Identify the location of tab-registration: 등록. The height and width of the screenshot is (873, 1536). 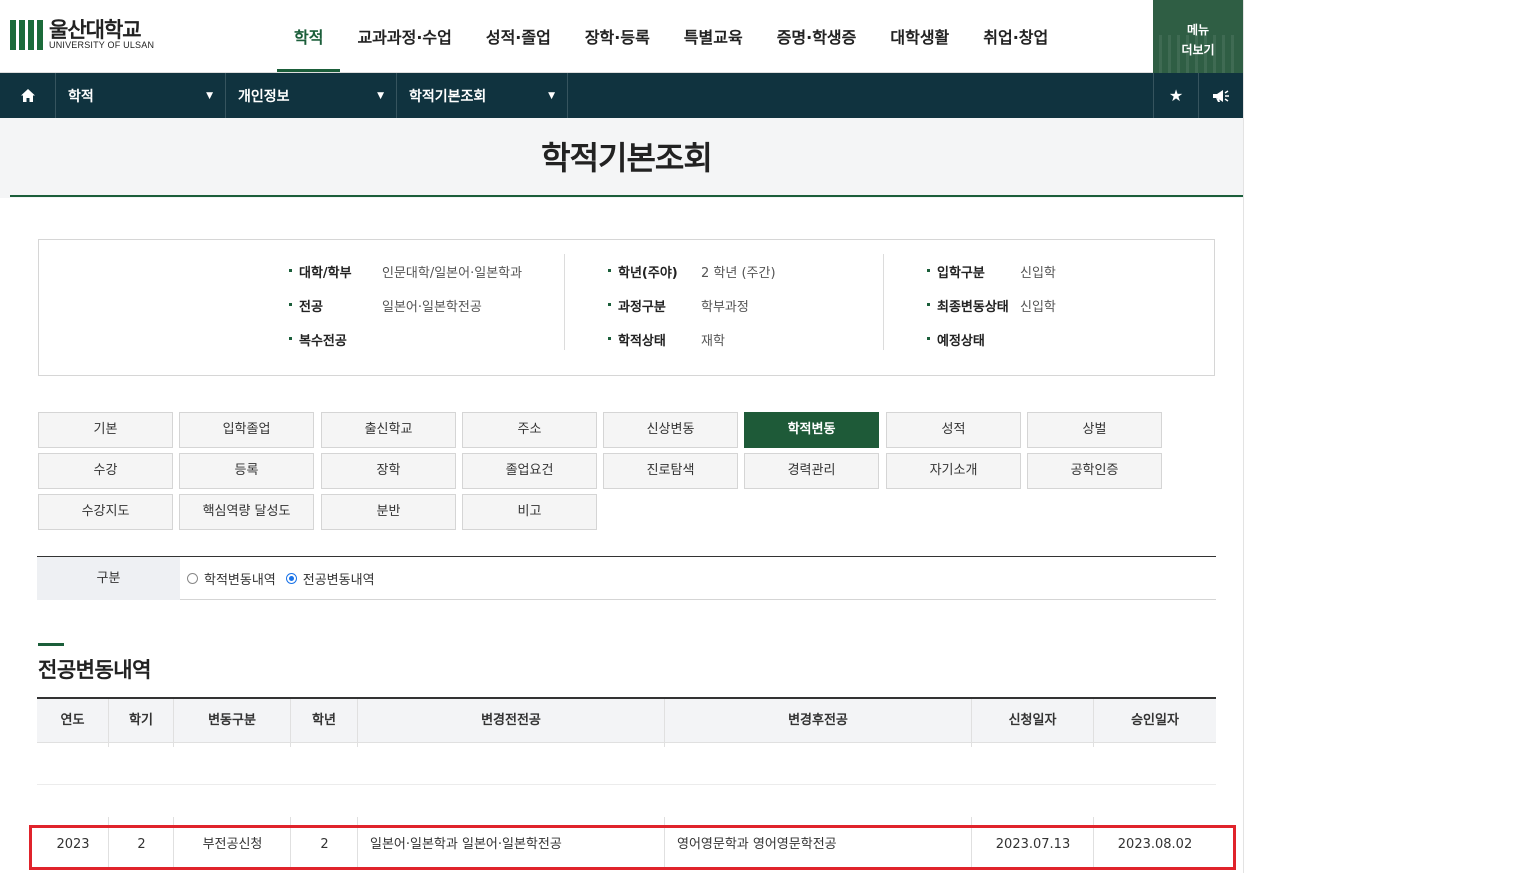
(246, 471).